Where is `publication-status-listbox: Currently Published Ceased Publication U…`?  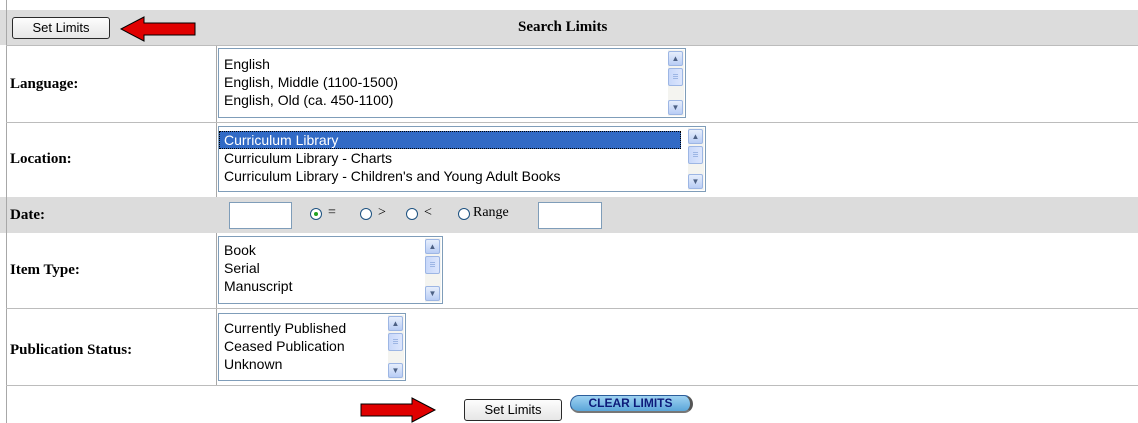
publication-status-listbox: Currently Published Ceased Publication U… is located at coordinates (312, 347).